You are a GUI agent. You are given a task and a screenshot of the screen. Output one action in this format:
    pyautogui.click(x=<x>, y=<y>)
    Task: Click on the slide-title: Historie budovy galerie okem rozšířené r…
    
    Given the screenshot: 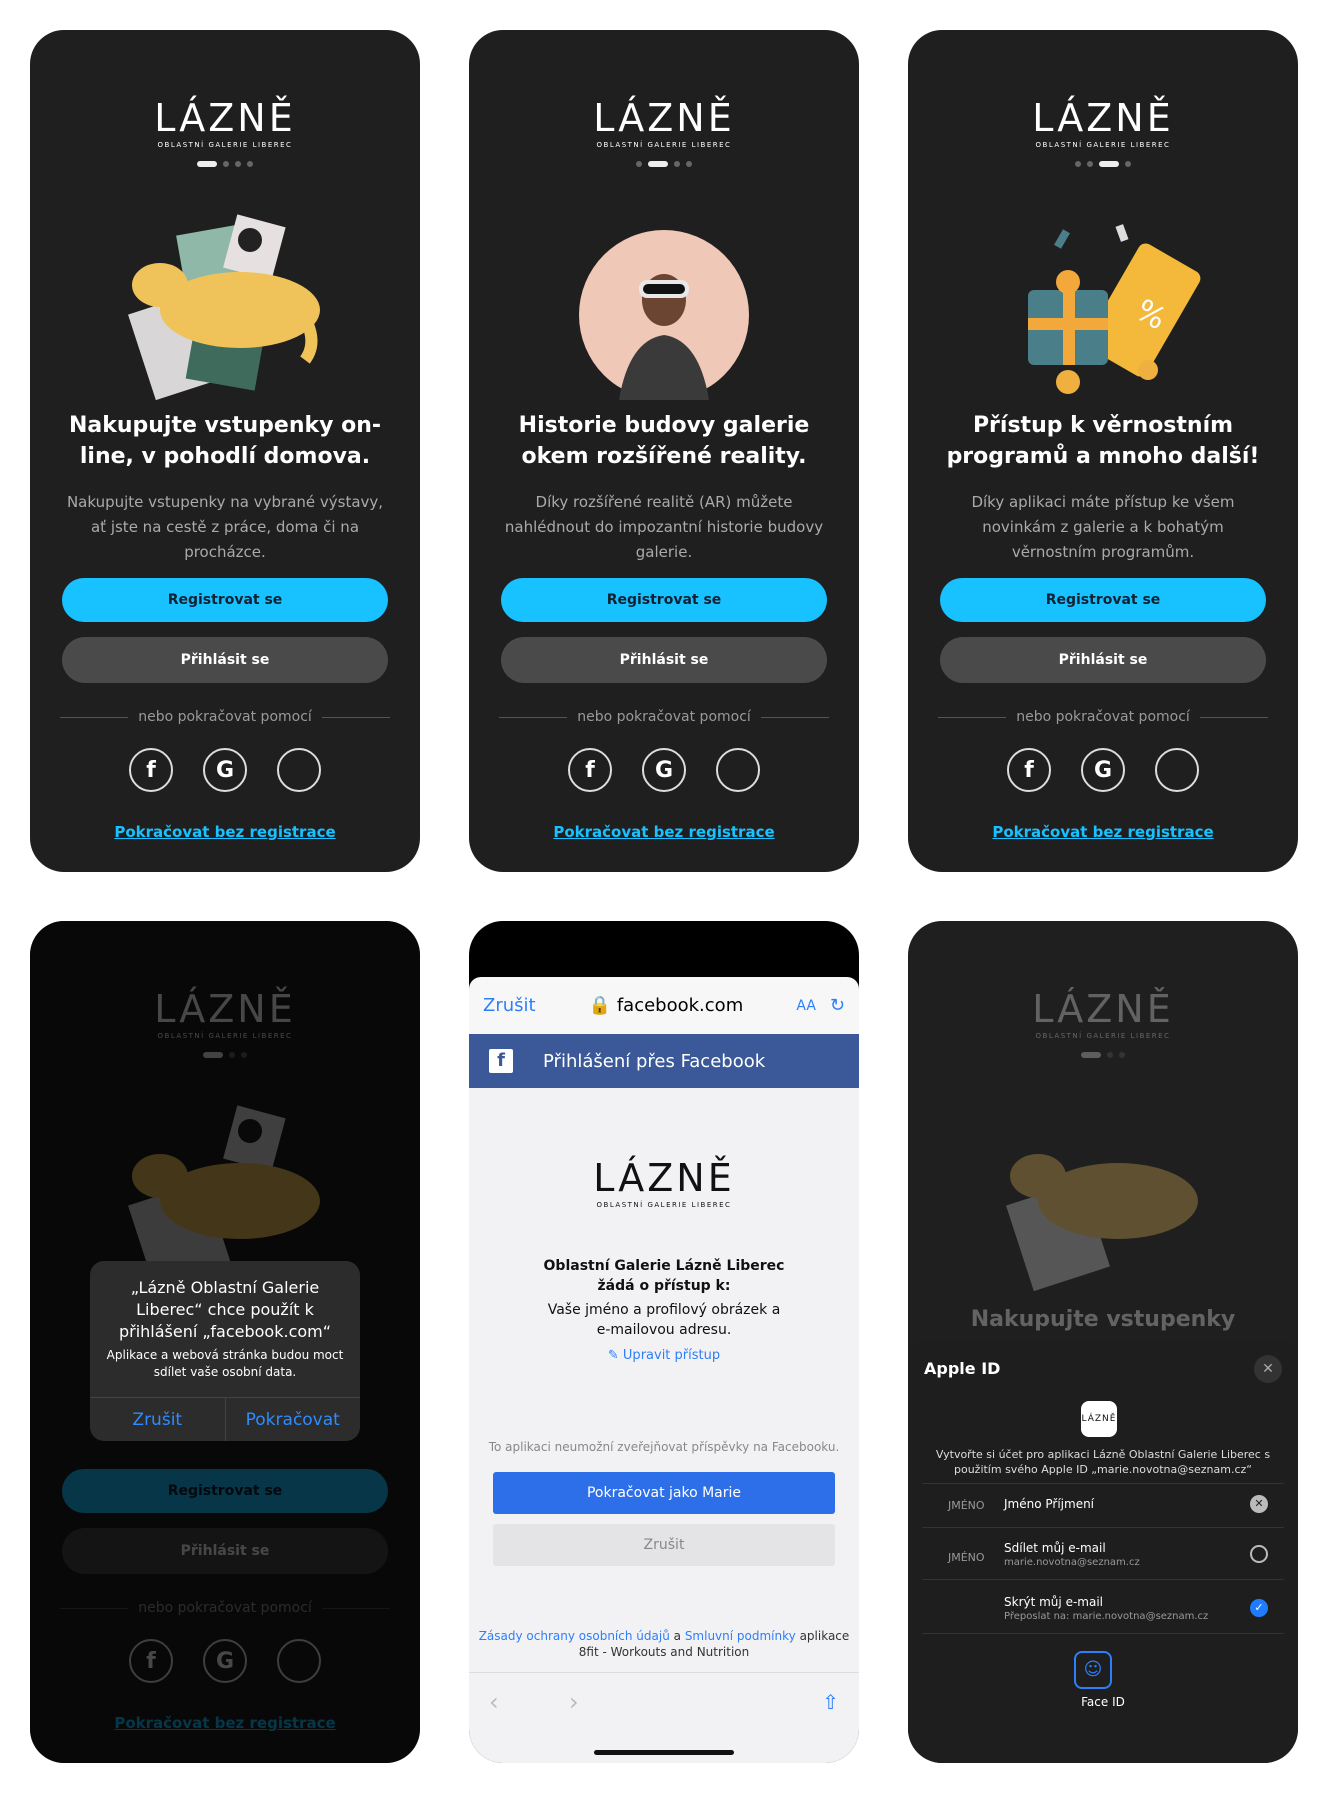 What is the action you would take?
    pyautogui.click(x=664, y=441)
    